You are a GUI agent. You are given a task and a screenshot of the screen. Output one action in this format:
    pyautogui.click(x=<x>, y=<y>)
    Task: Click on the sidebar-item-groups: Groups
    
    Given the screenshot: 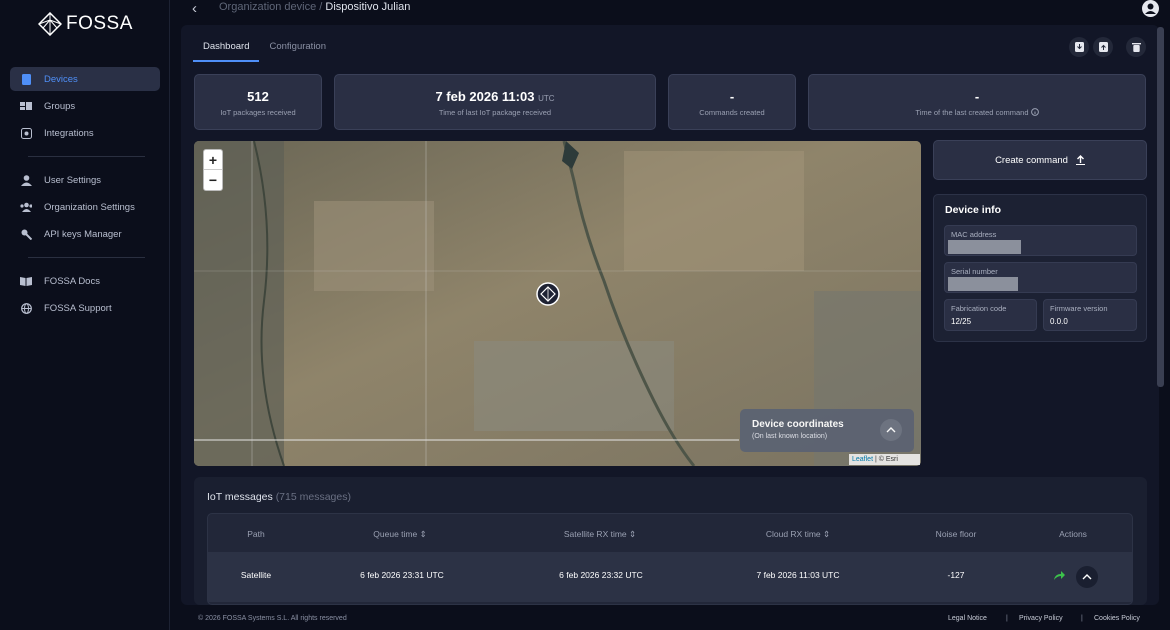 What is the action you would take?
    pyautogui.click(x=85, y=106)
    